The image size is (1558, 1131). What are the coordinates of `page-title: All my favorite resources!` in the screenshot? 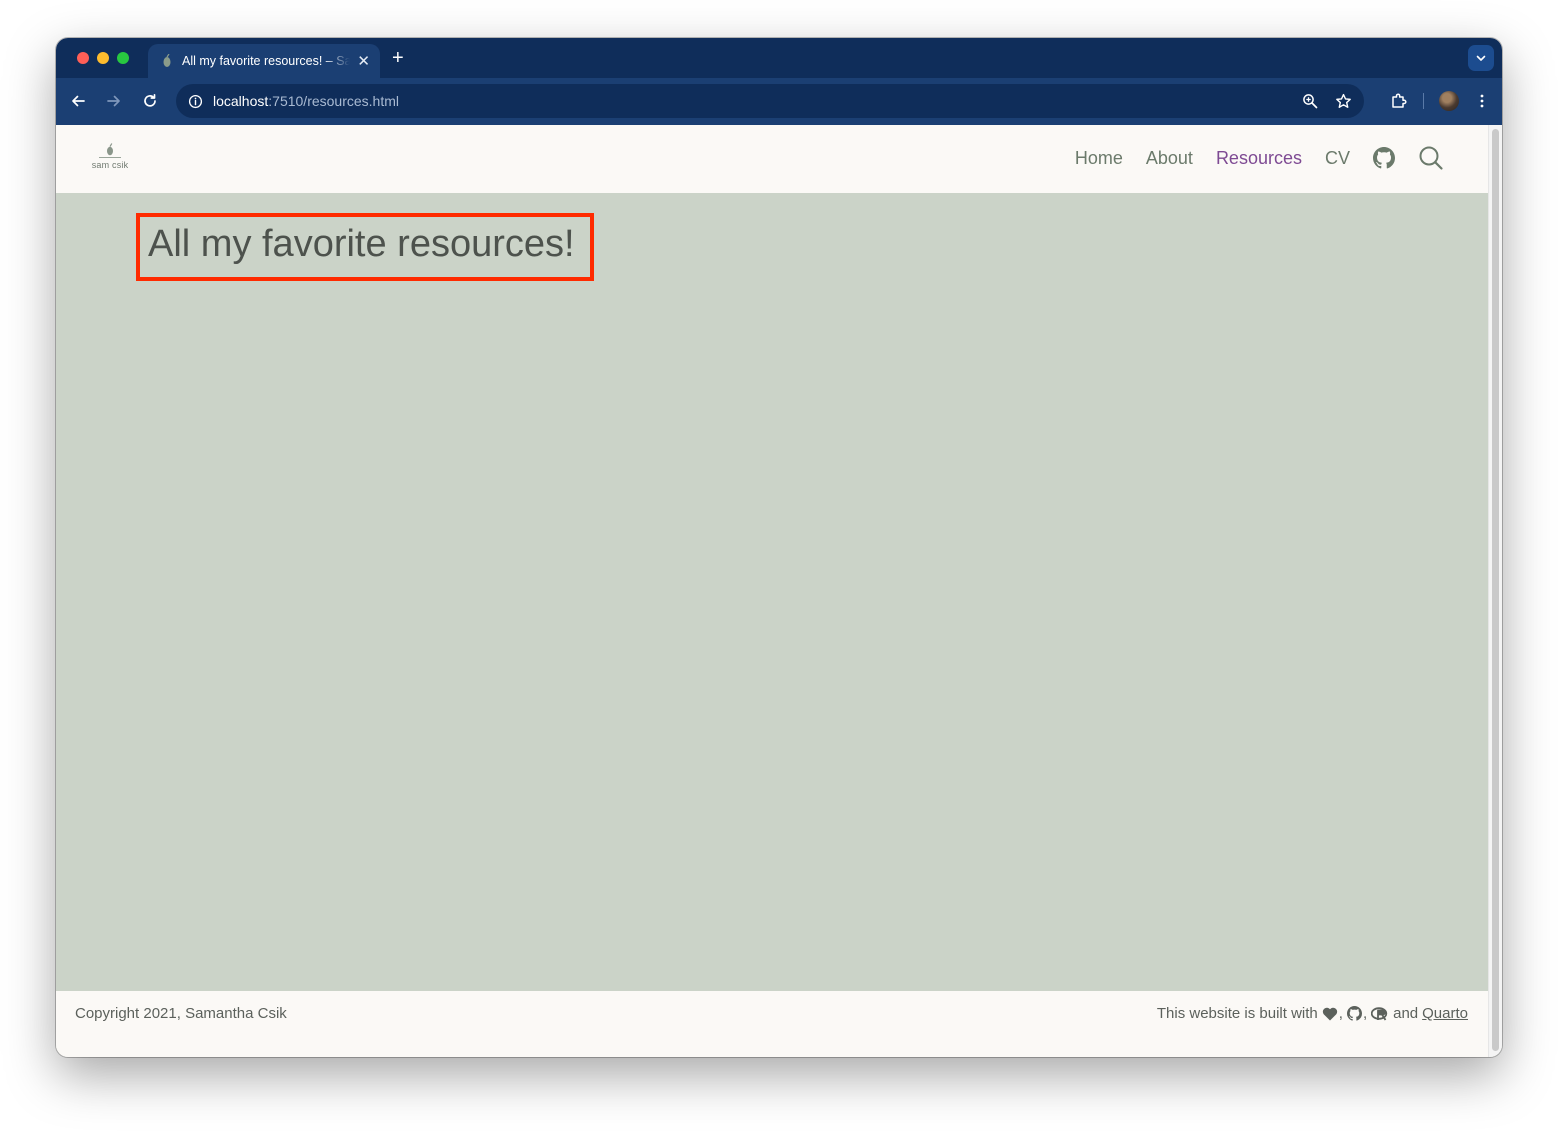 It's located at (365, 247).